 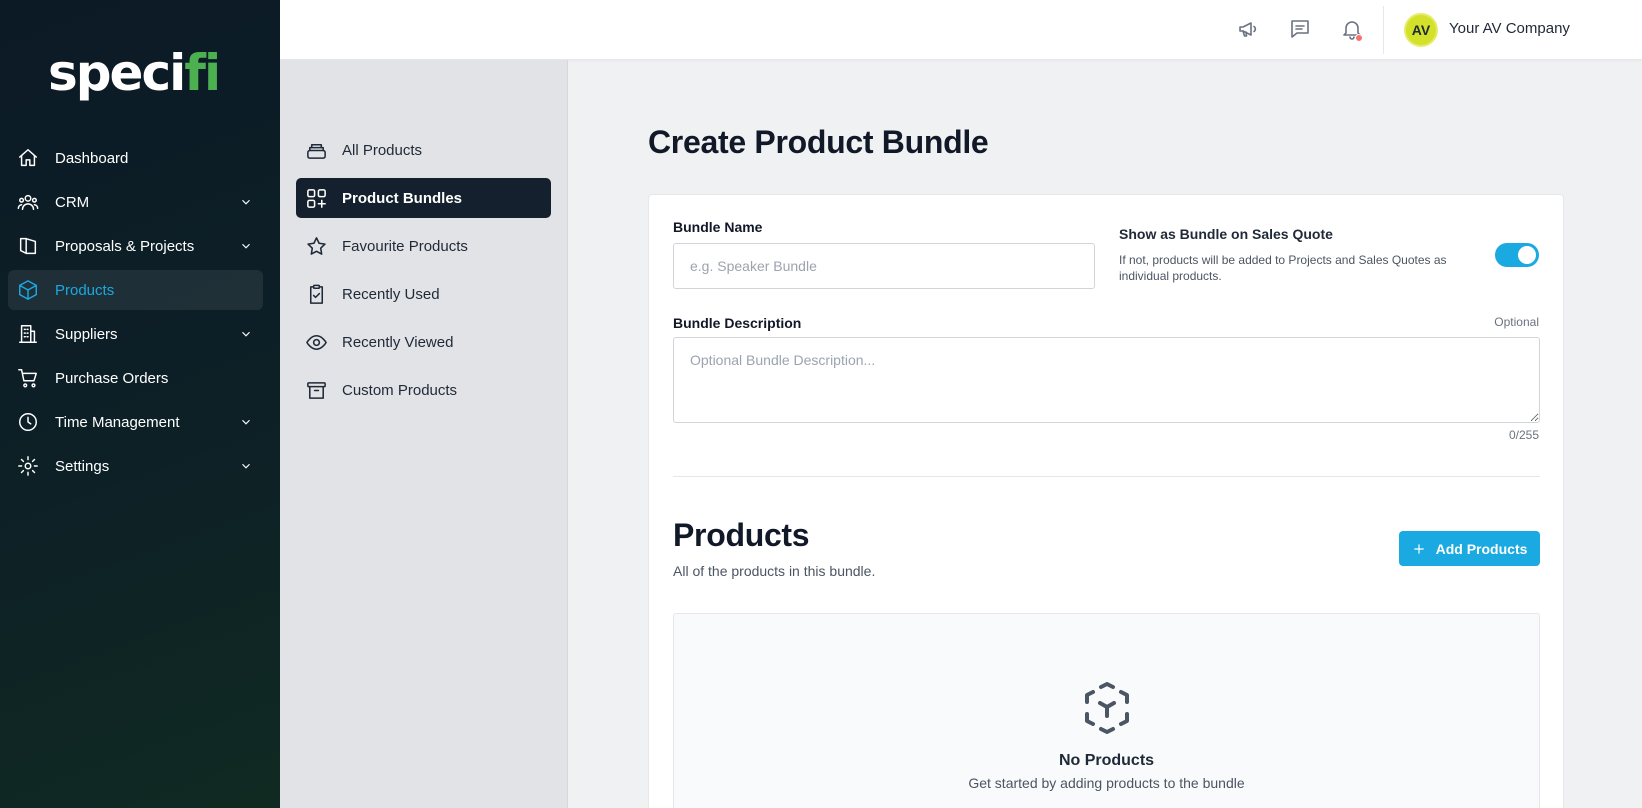 I want to click on subnav-item-label: Favourite Products, so click(x=405, y=246).